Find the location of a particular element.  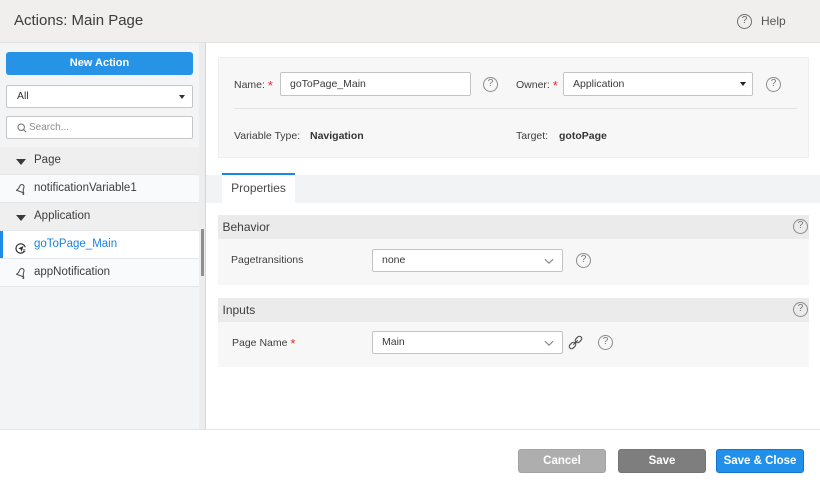

name-label: Name: * is located at coordinates (253, 85).